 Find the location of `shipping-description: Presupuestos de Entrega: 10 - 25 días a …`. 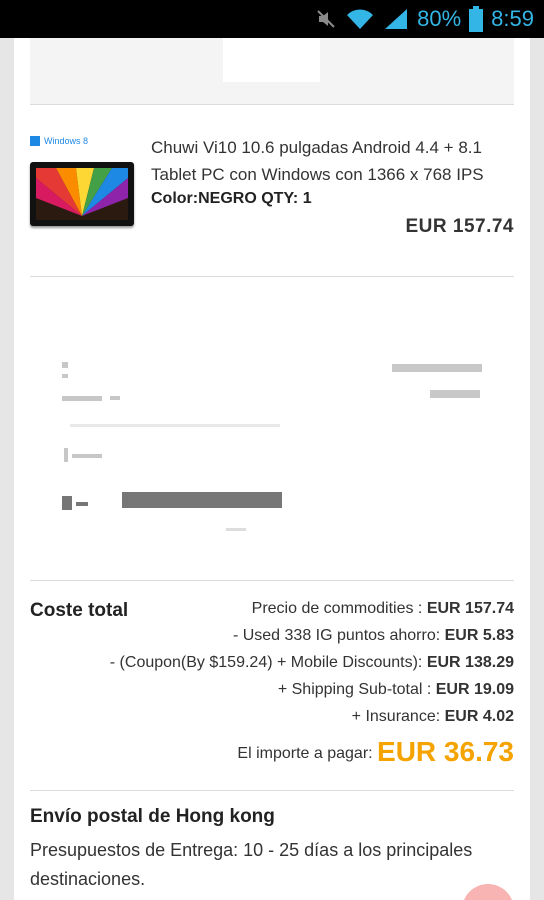

shipping-description: Presupuestos de Entrega: 10 - 25 días a … is located at coordinates (251, 864).